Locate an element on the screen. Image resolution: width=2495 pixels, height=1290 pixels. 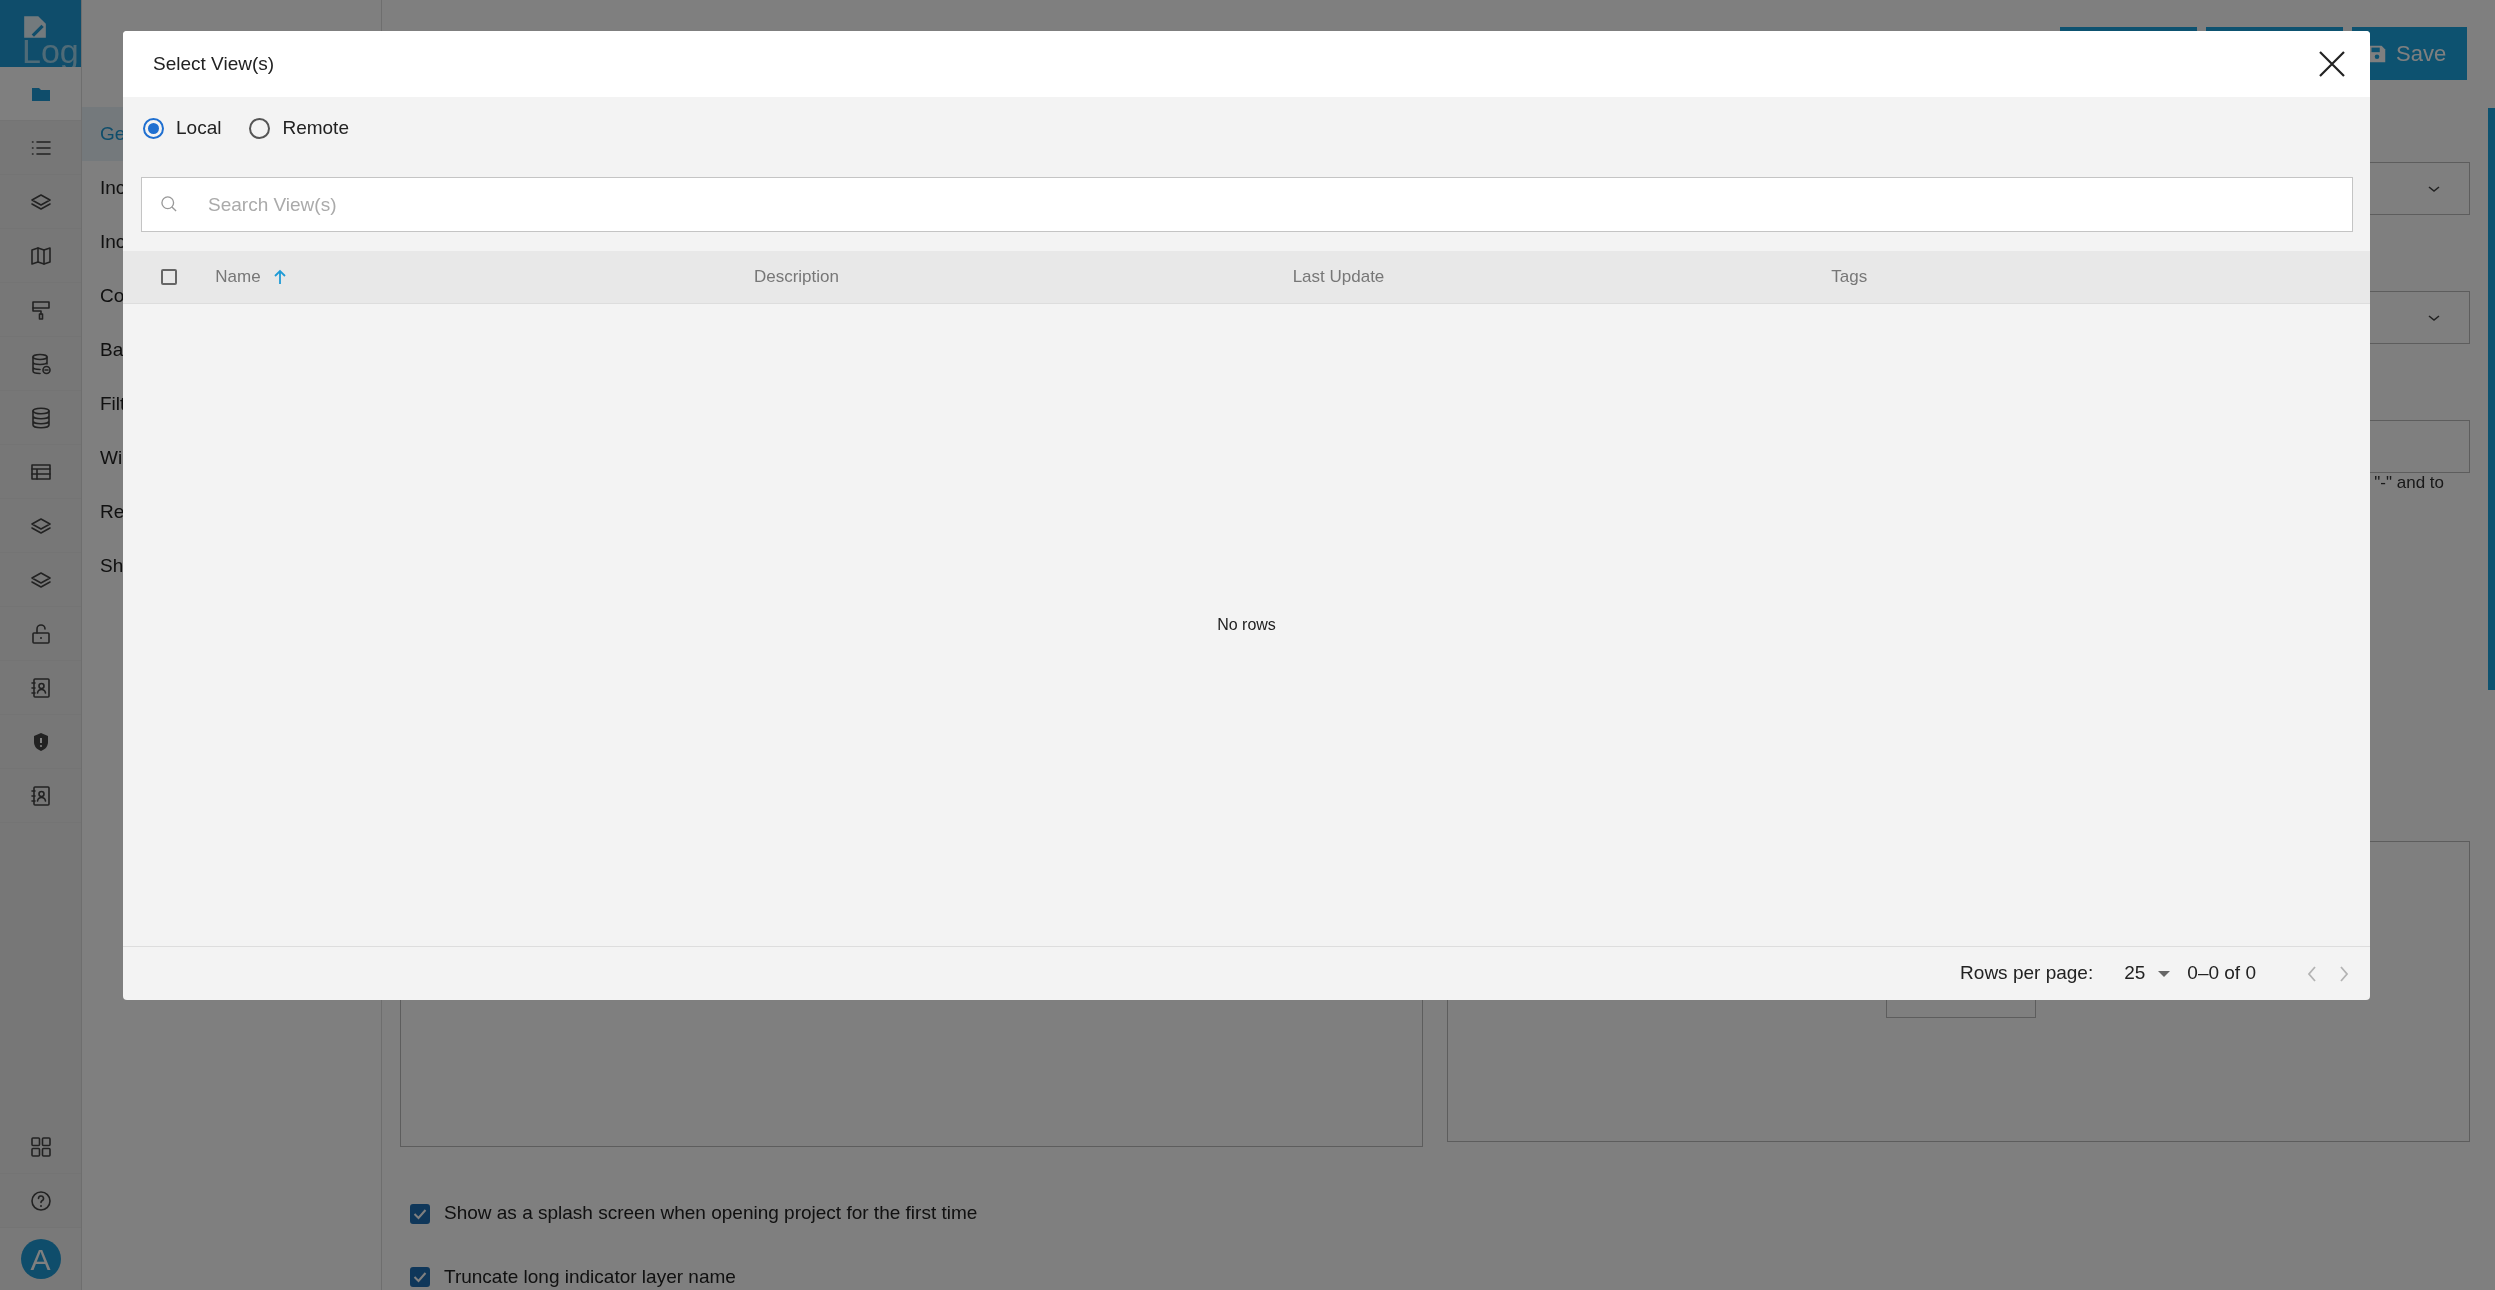
dialog-title: Select View(s) is located at coordinates (214, 63).